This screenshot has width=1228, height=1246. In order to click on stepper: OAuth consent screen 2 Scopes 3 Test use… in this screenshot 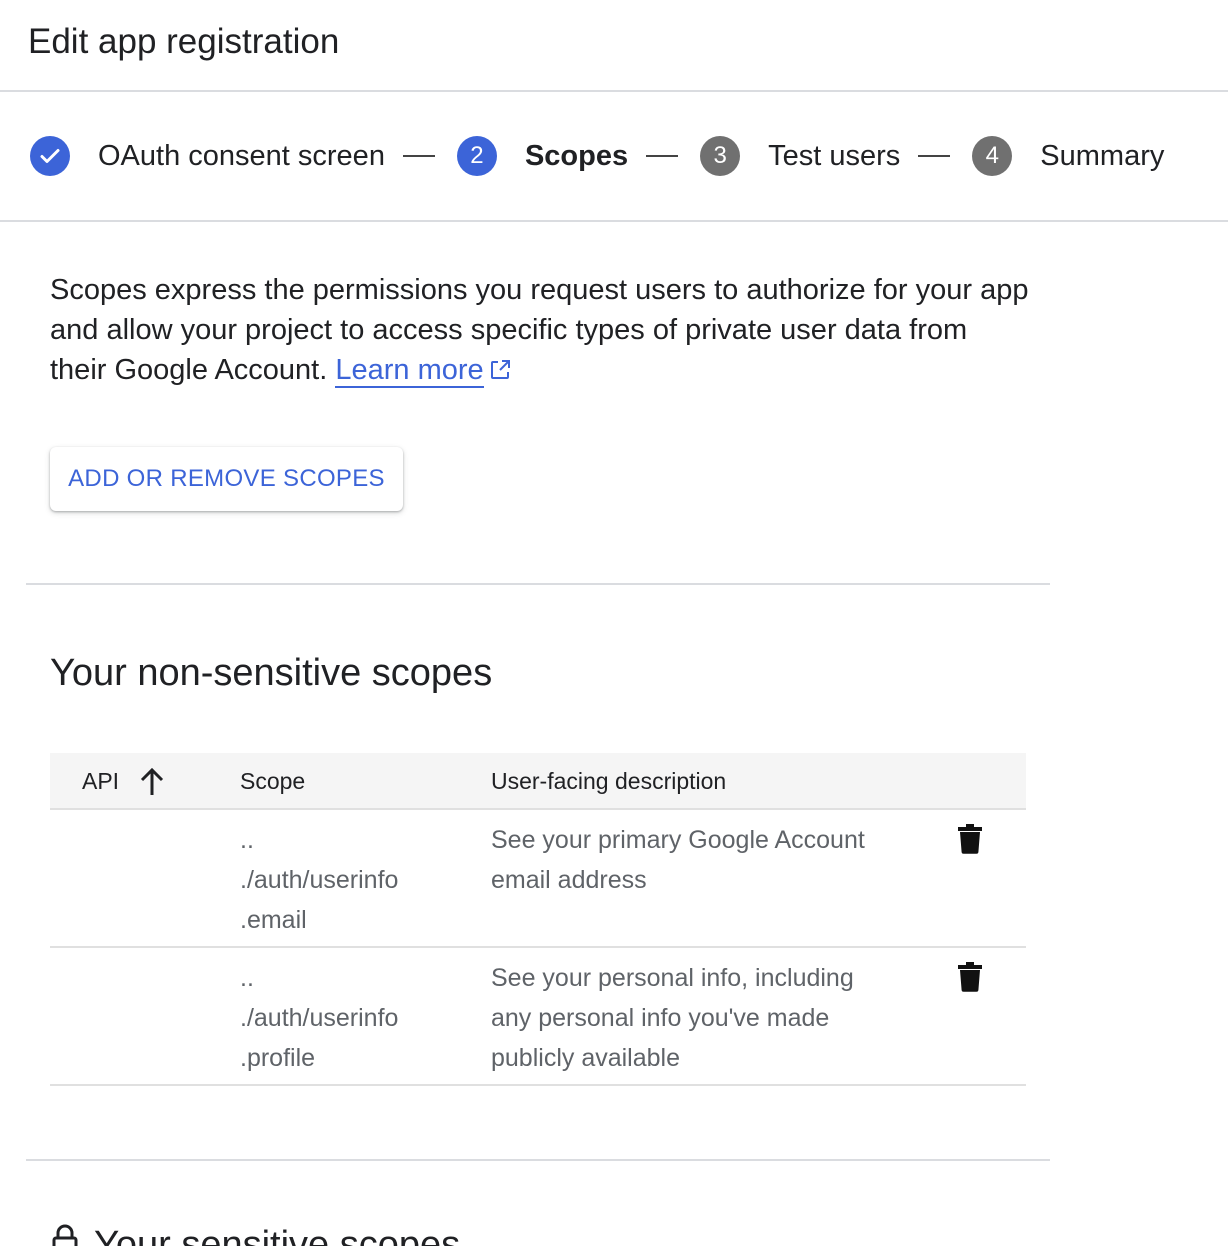, I will do `click(614, 157)`.